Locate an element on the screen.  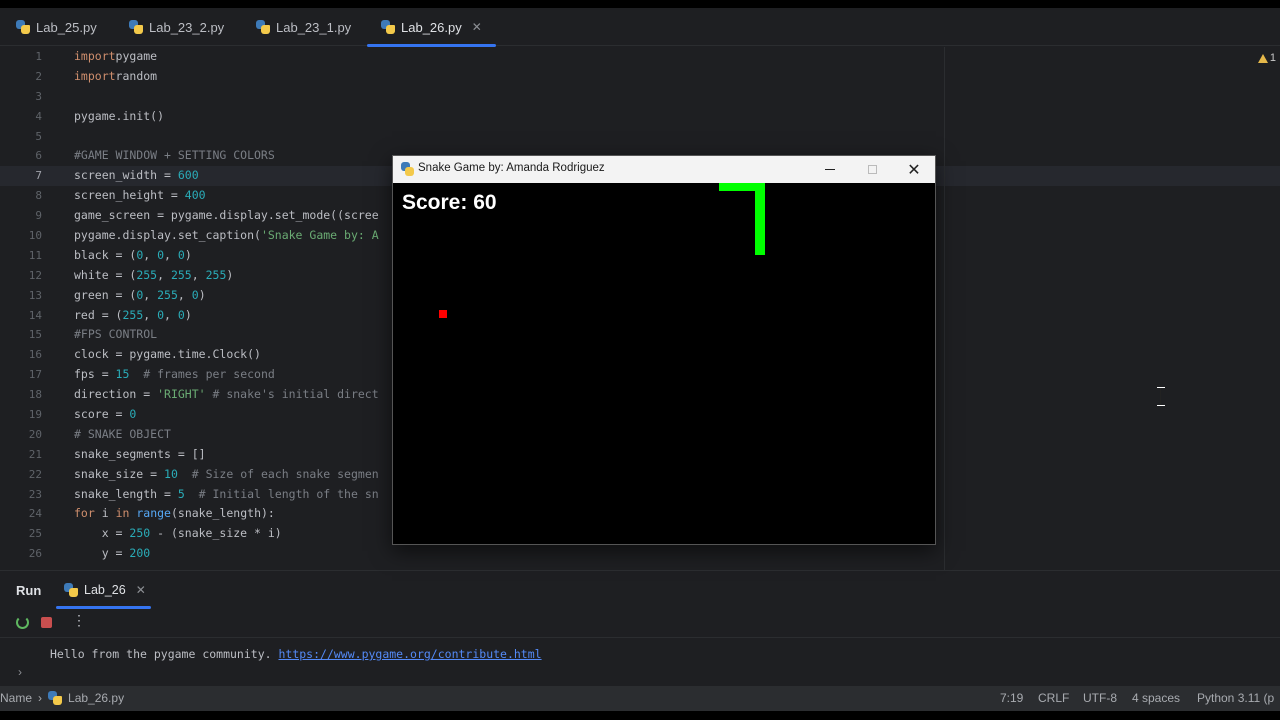
tab-lab-23-1: Lab_23_1.py is located at coordinates (303, 27).